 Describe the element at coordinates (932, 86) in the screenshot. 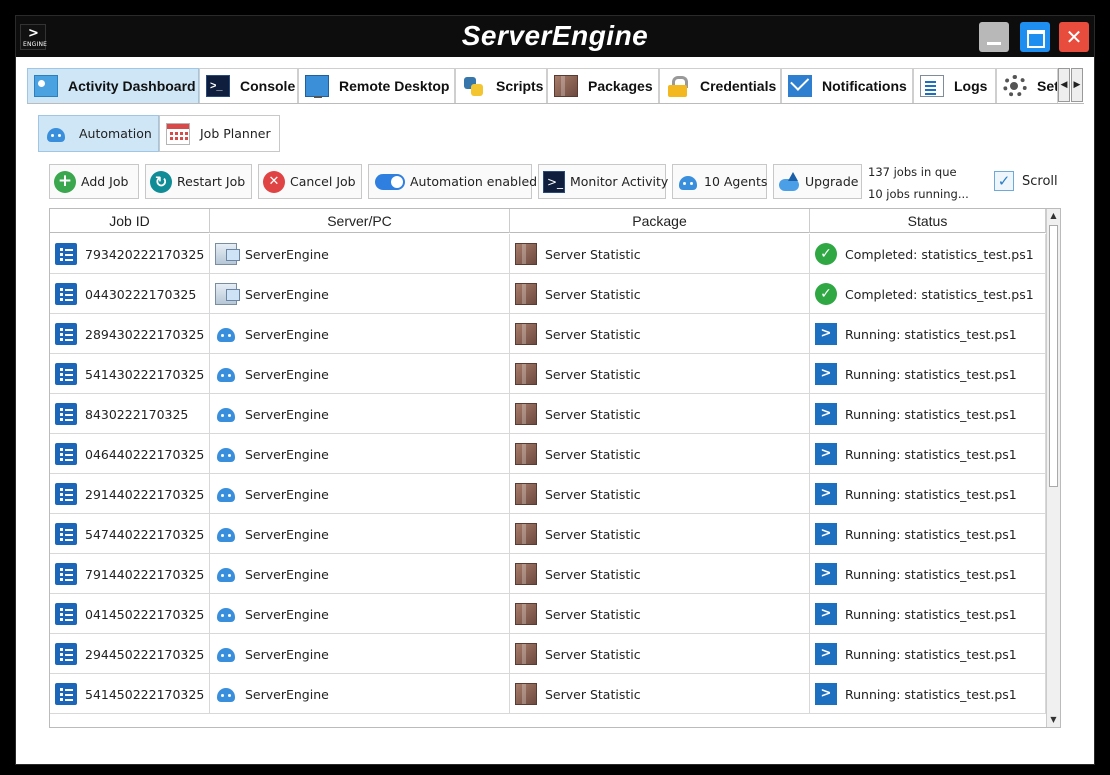

I see `logs-icon` at that location.